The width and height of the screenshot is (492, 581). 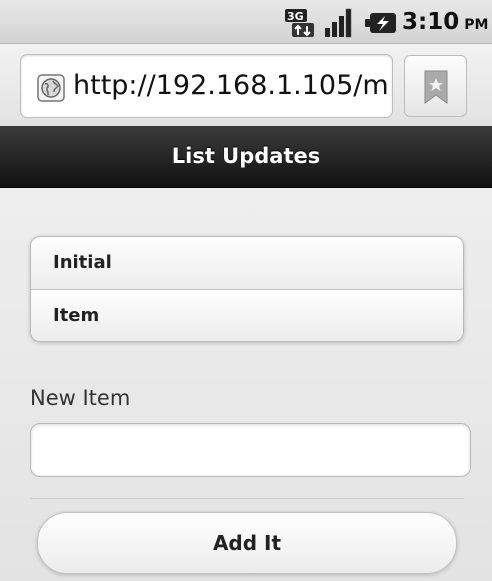 What do you see at coordinates (380, 23) in the screenshot?
I see `battery-charging-icon` at bounding box center [380, 23].